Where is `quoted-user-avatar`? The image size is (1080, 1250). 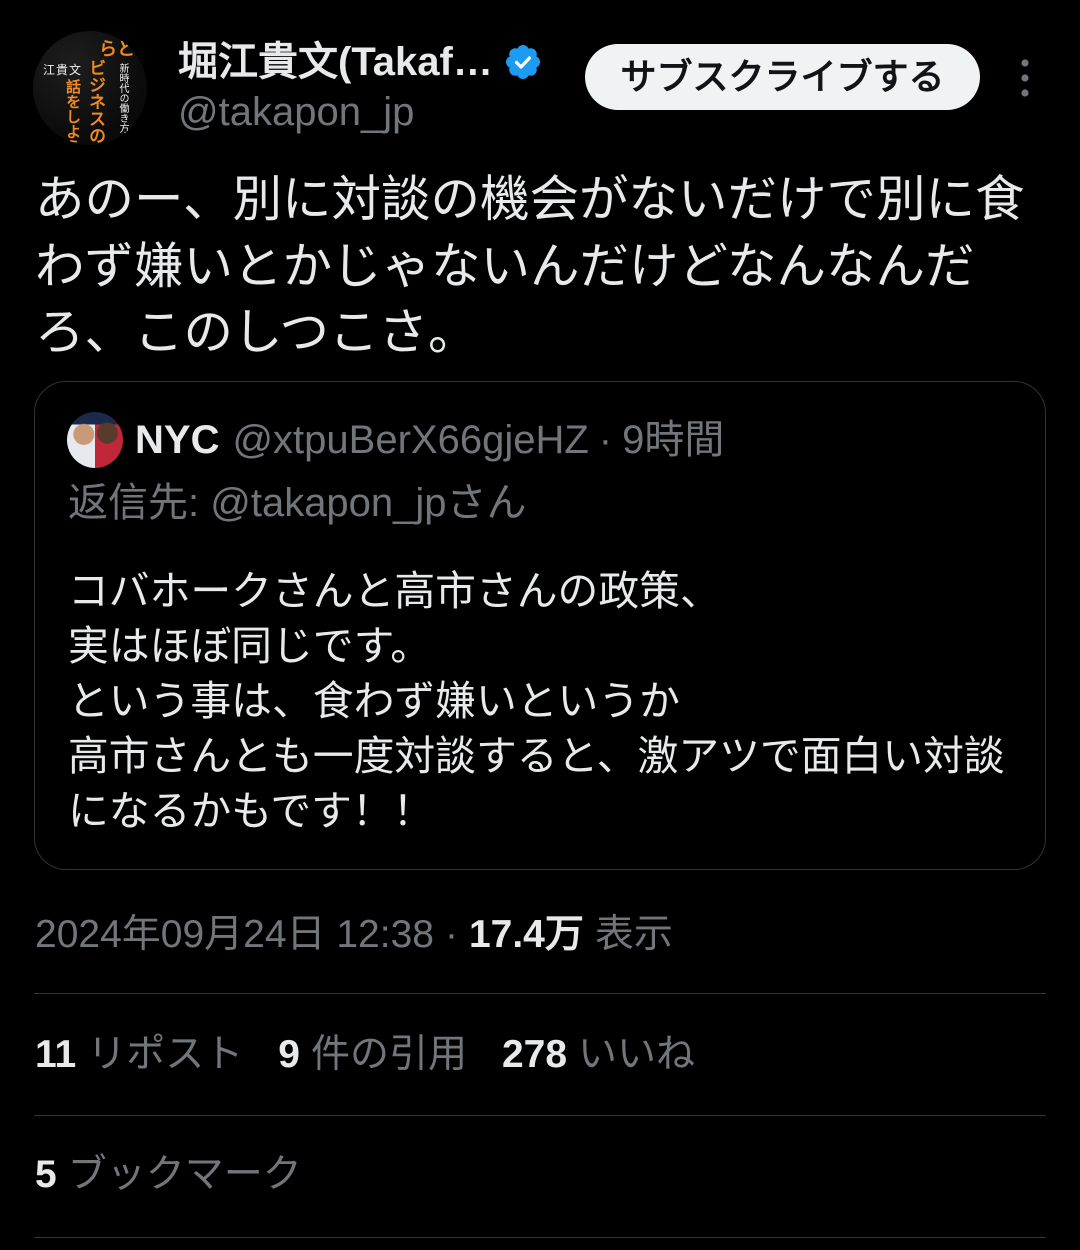
quoted-user-avatar is located at coordinates (95, 440).